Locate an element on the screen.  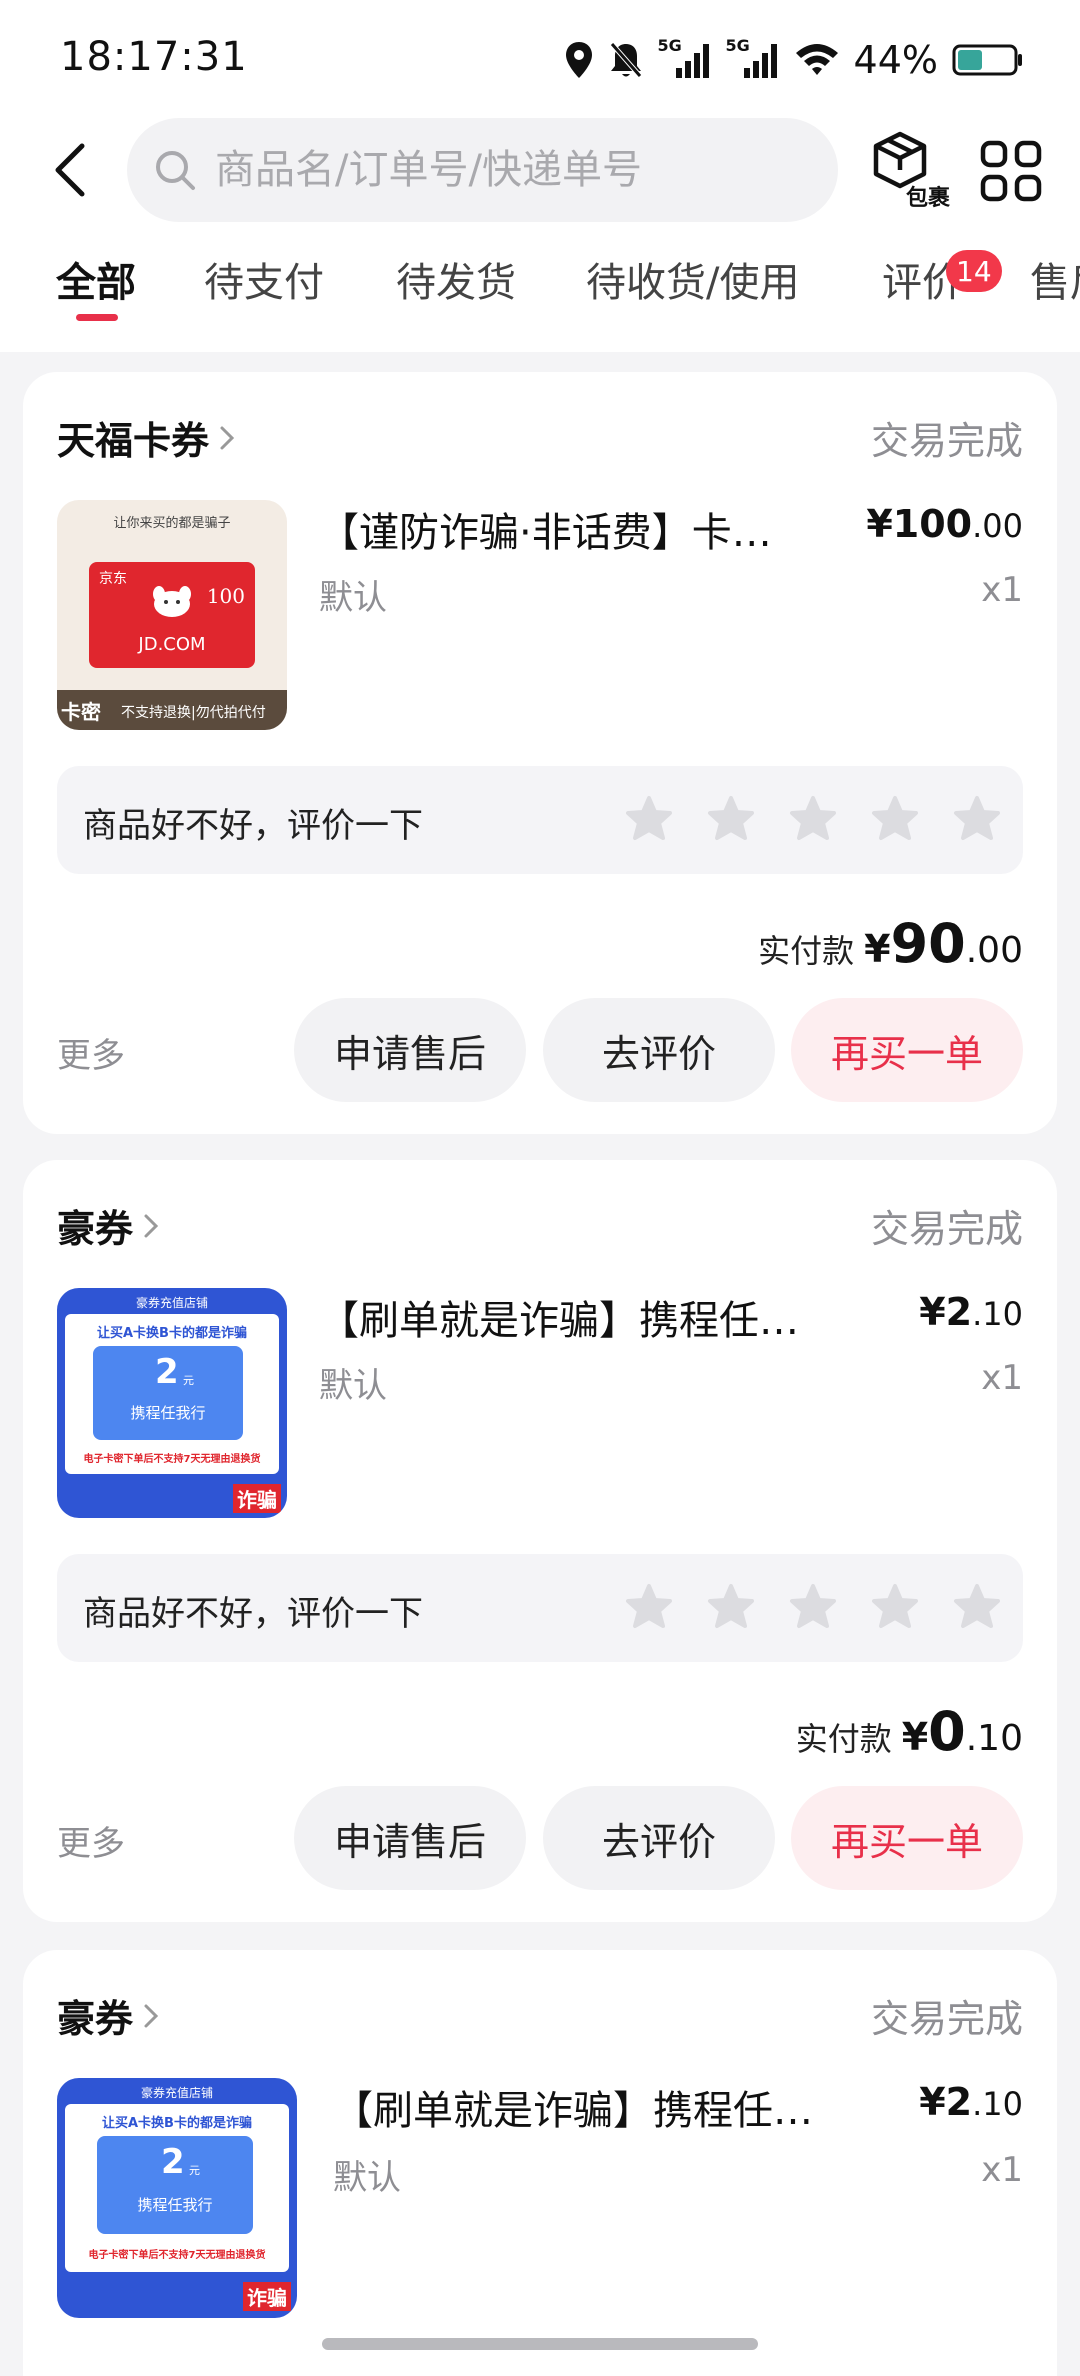
paid-integer: 90 is located at coordinates (928, 943).